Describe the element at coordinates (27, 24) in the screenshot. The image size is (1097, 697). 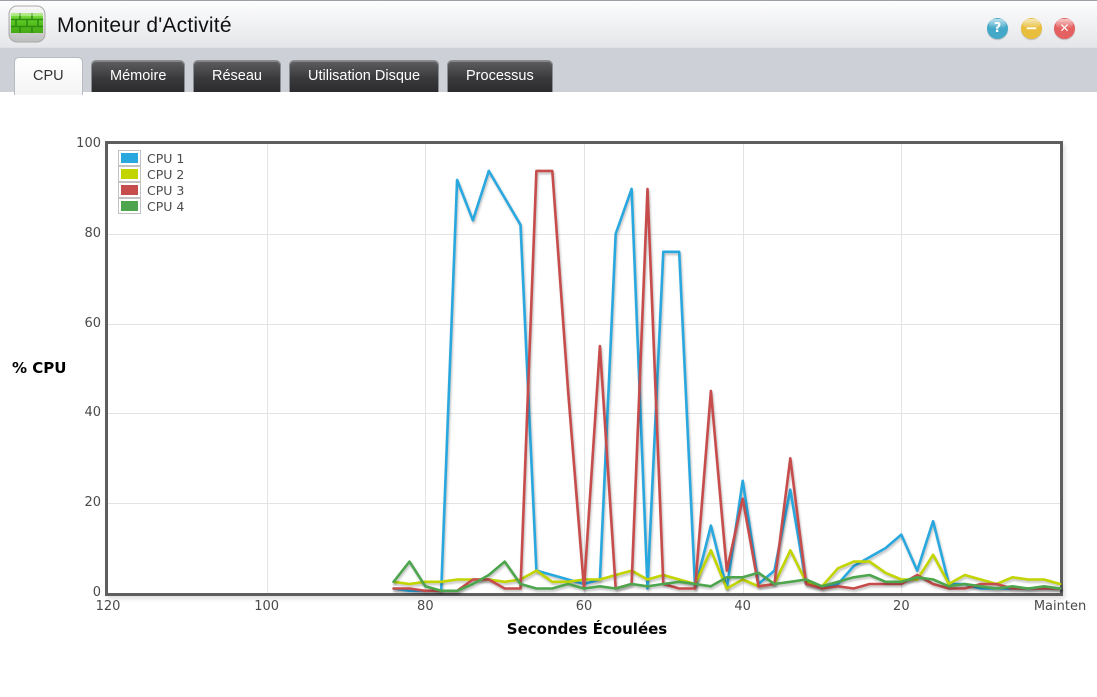
I see `app-icon` at that location.